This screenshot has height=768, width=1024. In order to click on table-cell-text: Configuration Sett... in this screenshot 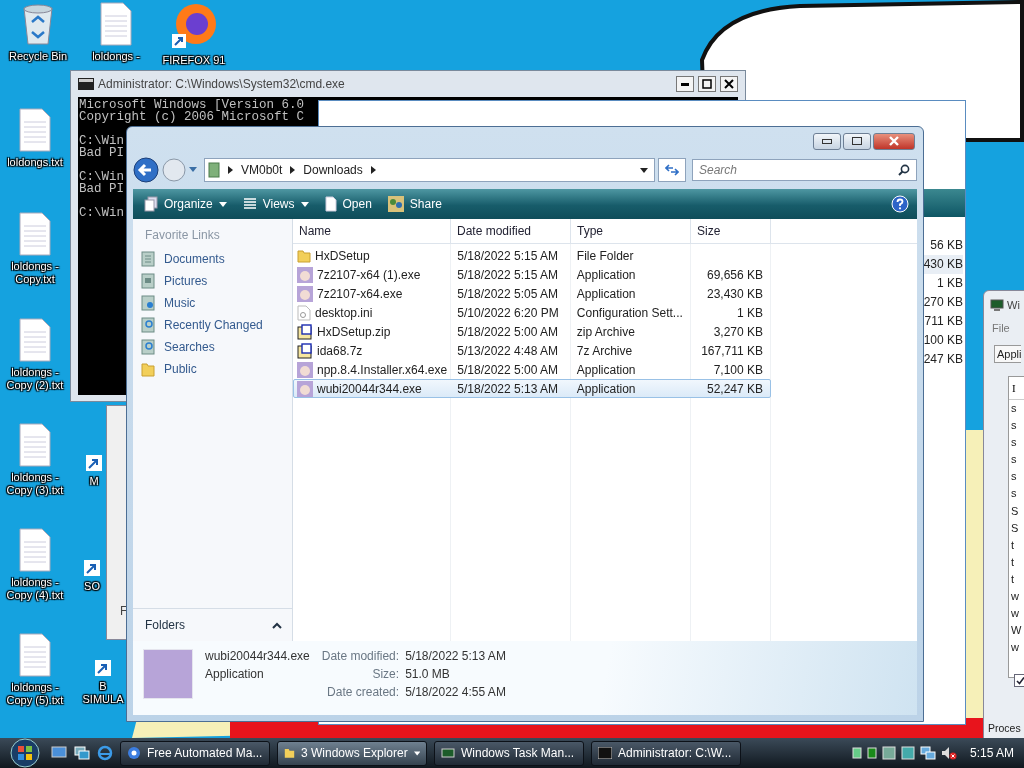, I will do `click(629, 312)`.